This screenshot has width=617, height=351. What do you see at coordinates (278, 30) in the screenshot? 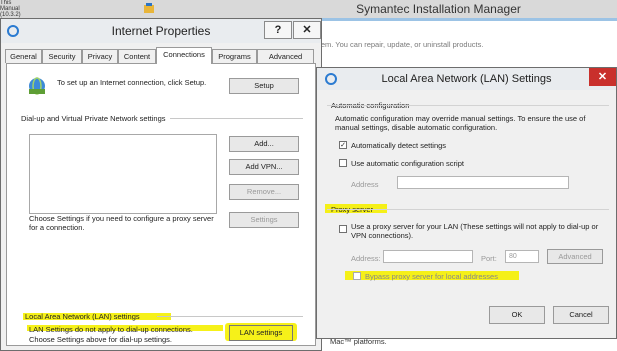
I see `help-button: ?` at bounding box center [278, 30].